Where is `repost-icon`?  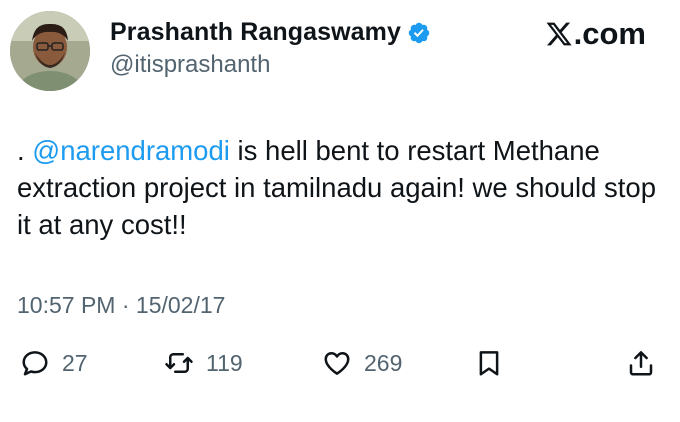 repost-icon is located at coordinates (179, 363).